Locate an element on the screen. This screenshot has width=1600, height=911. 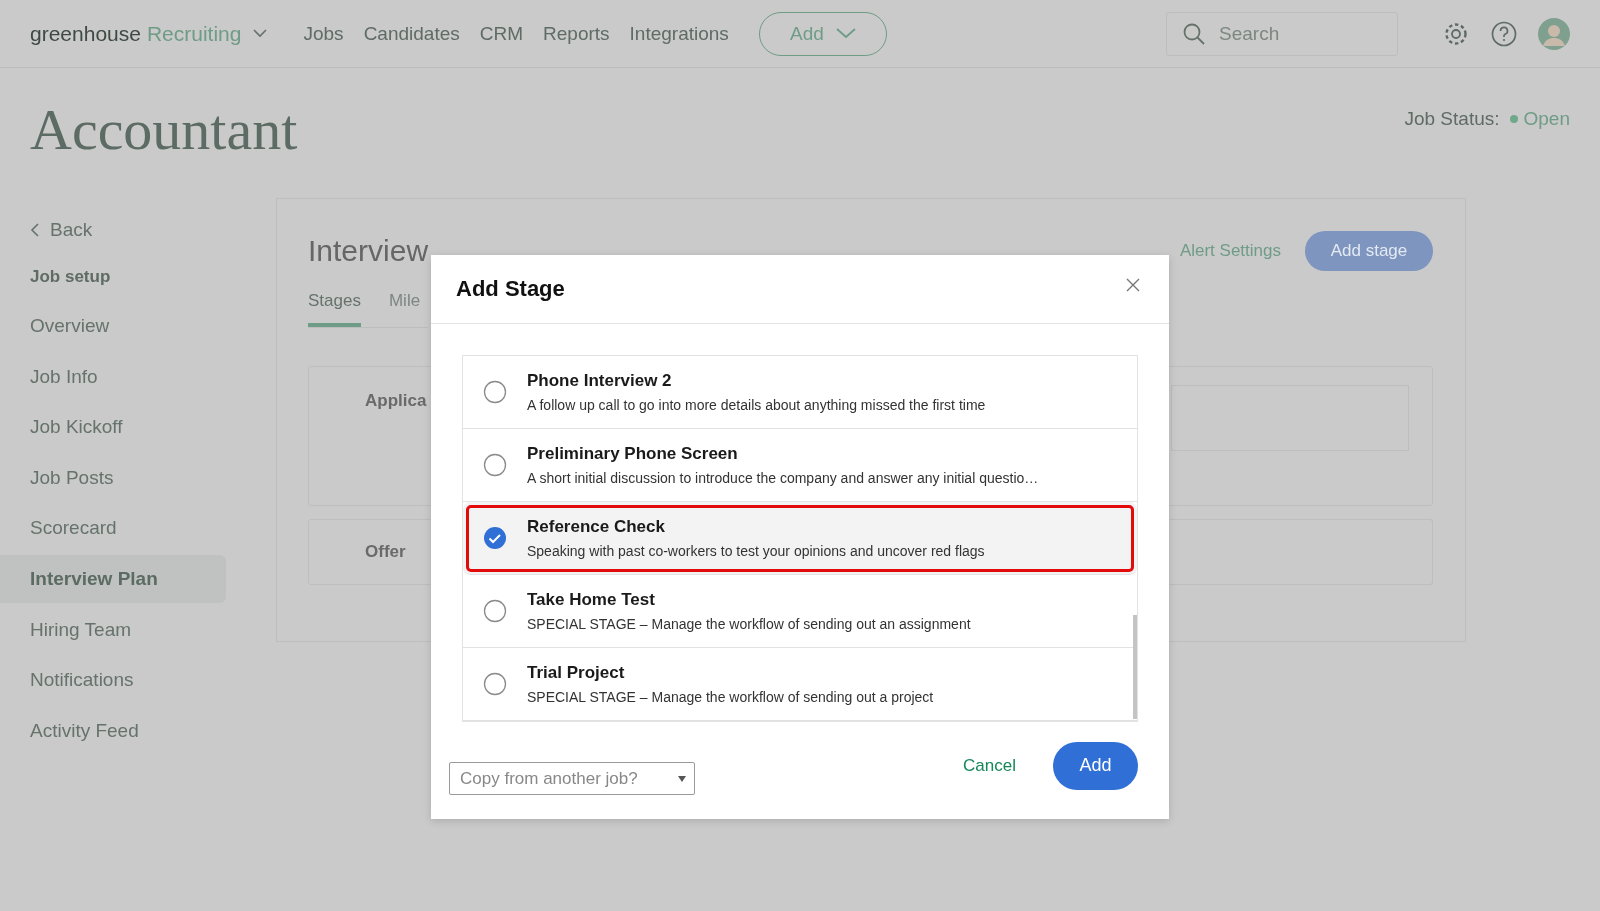
option-description: A follow up call to go into more details about anything missed the first time is located at coordinates (756, 405).